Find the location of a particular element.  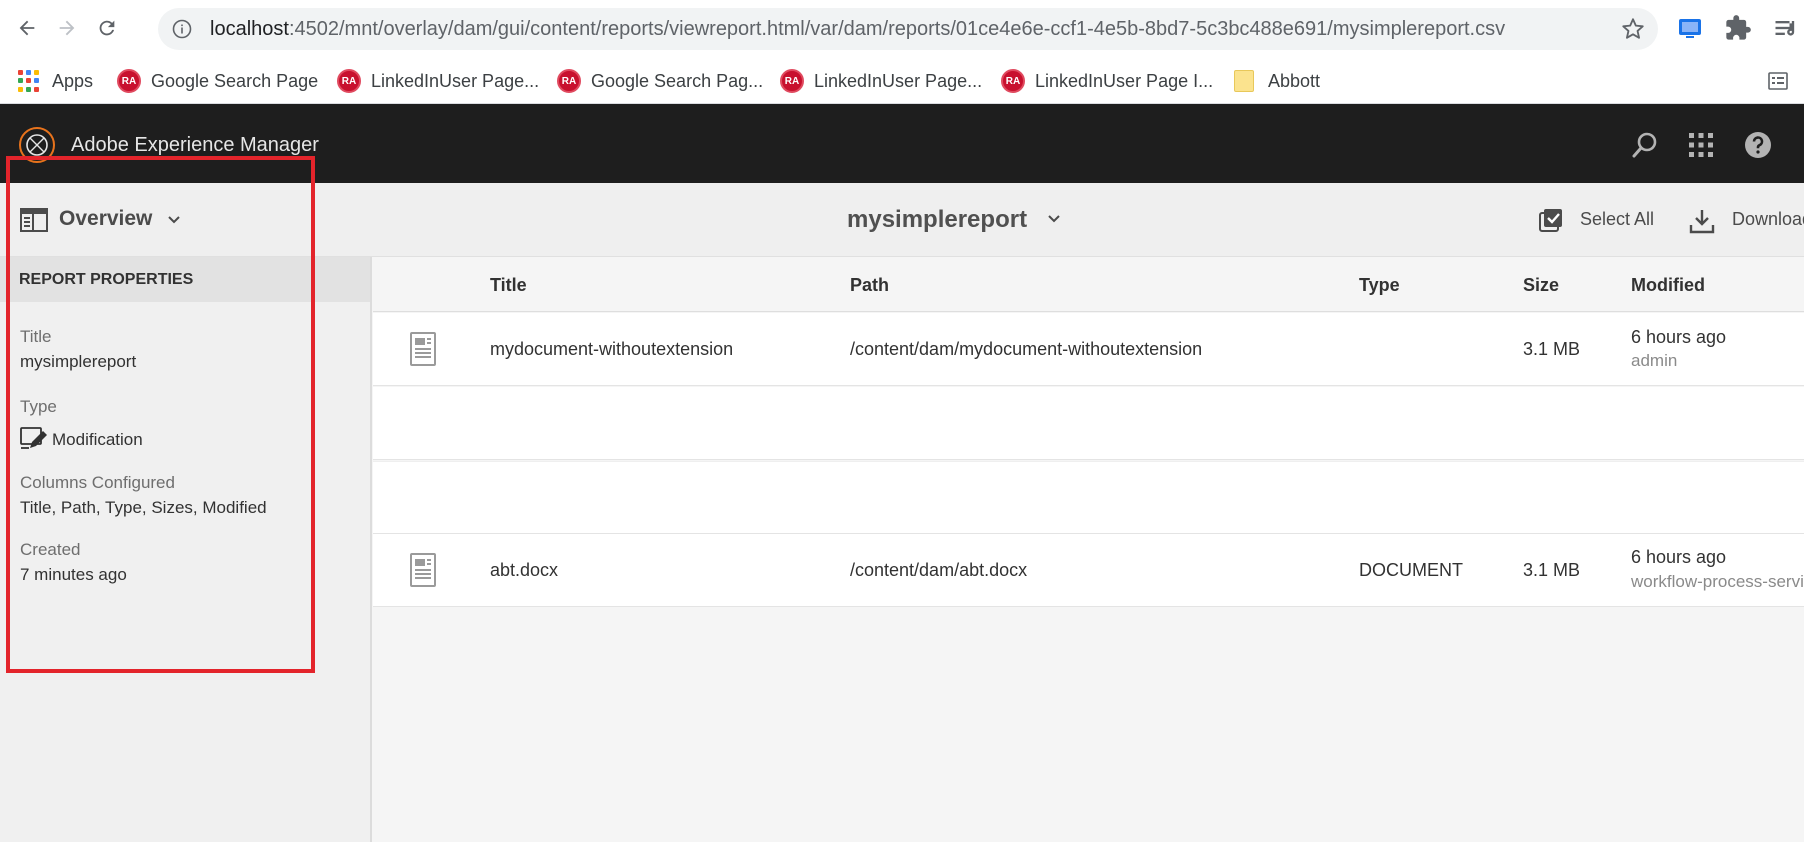

extensions-puzzle-icon is located at coordinates (1738, 28).